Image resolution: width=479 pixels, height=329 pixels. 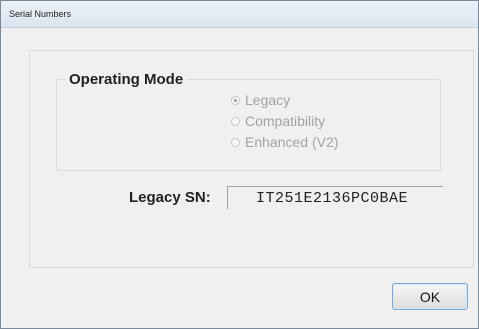 I want to click on title-bar: Serial Numbers, so click(x=239, y=14).